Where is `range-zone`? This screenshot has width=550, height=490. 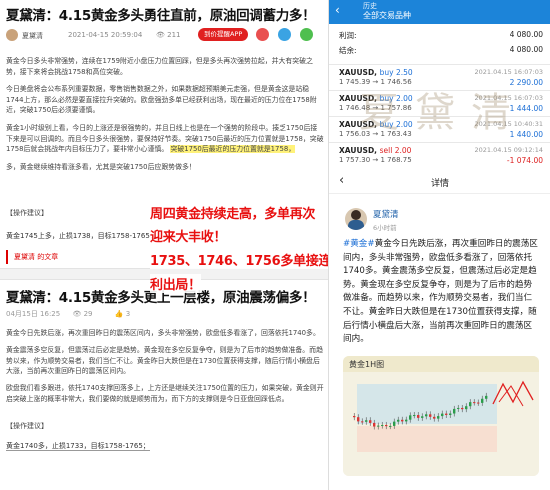 range-zone is located at coordinates (427, 404).